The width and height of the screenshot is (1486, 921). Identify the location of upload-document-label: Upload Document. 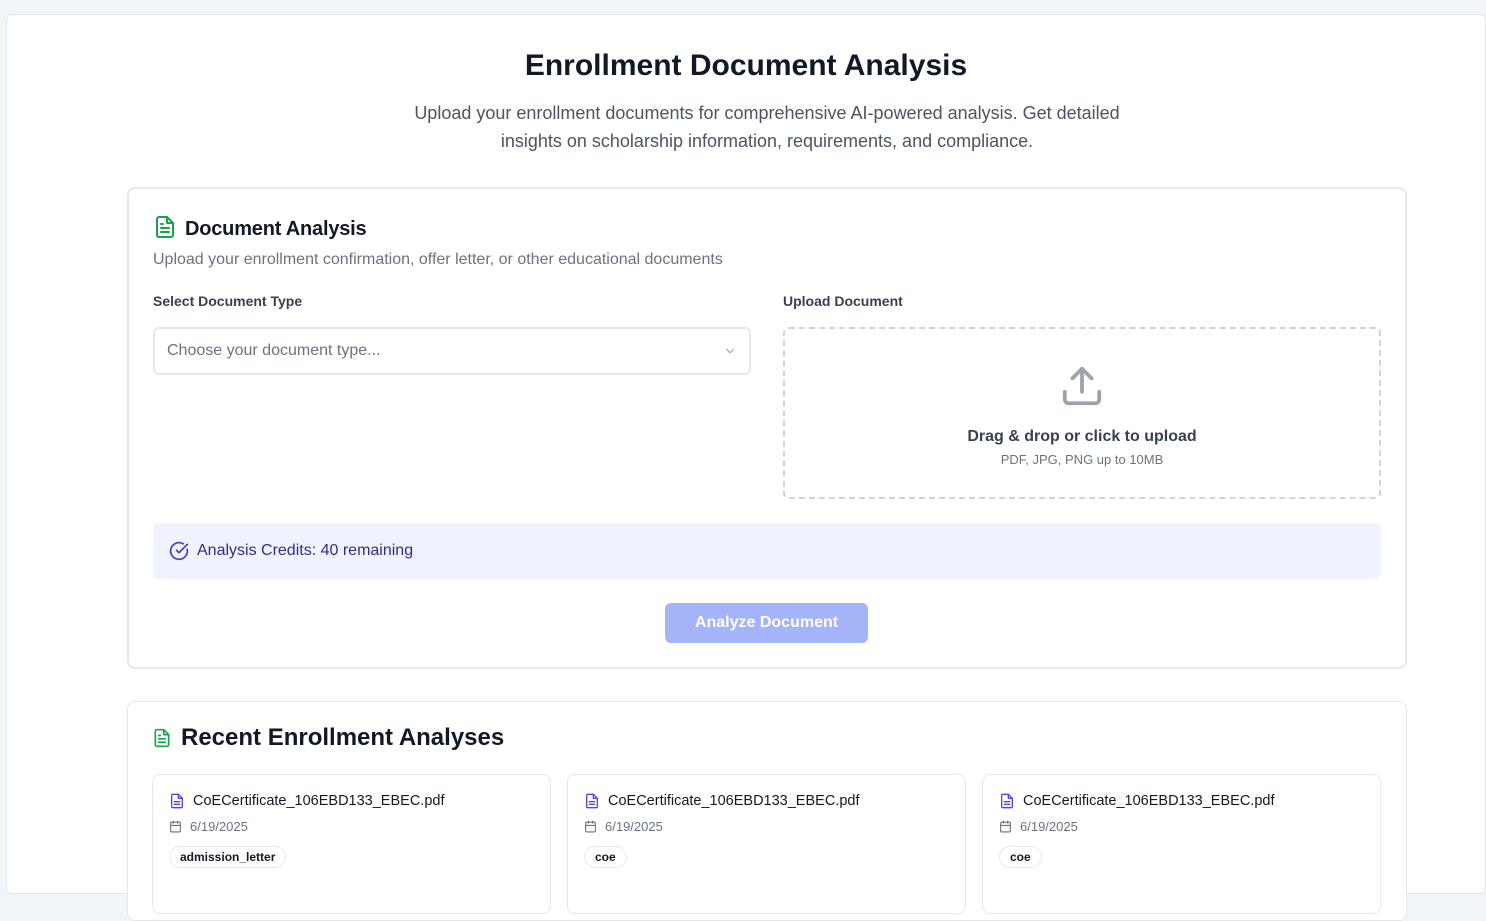
(843, 301).